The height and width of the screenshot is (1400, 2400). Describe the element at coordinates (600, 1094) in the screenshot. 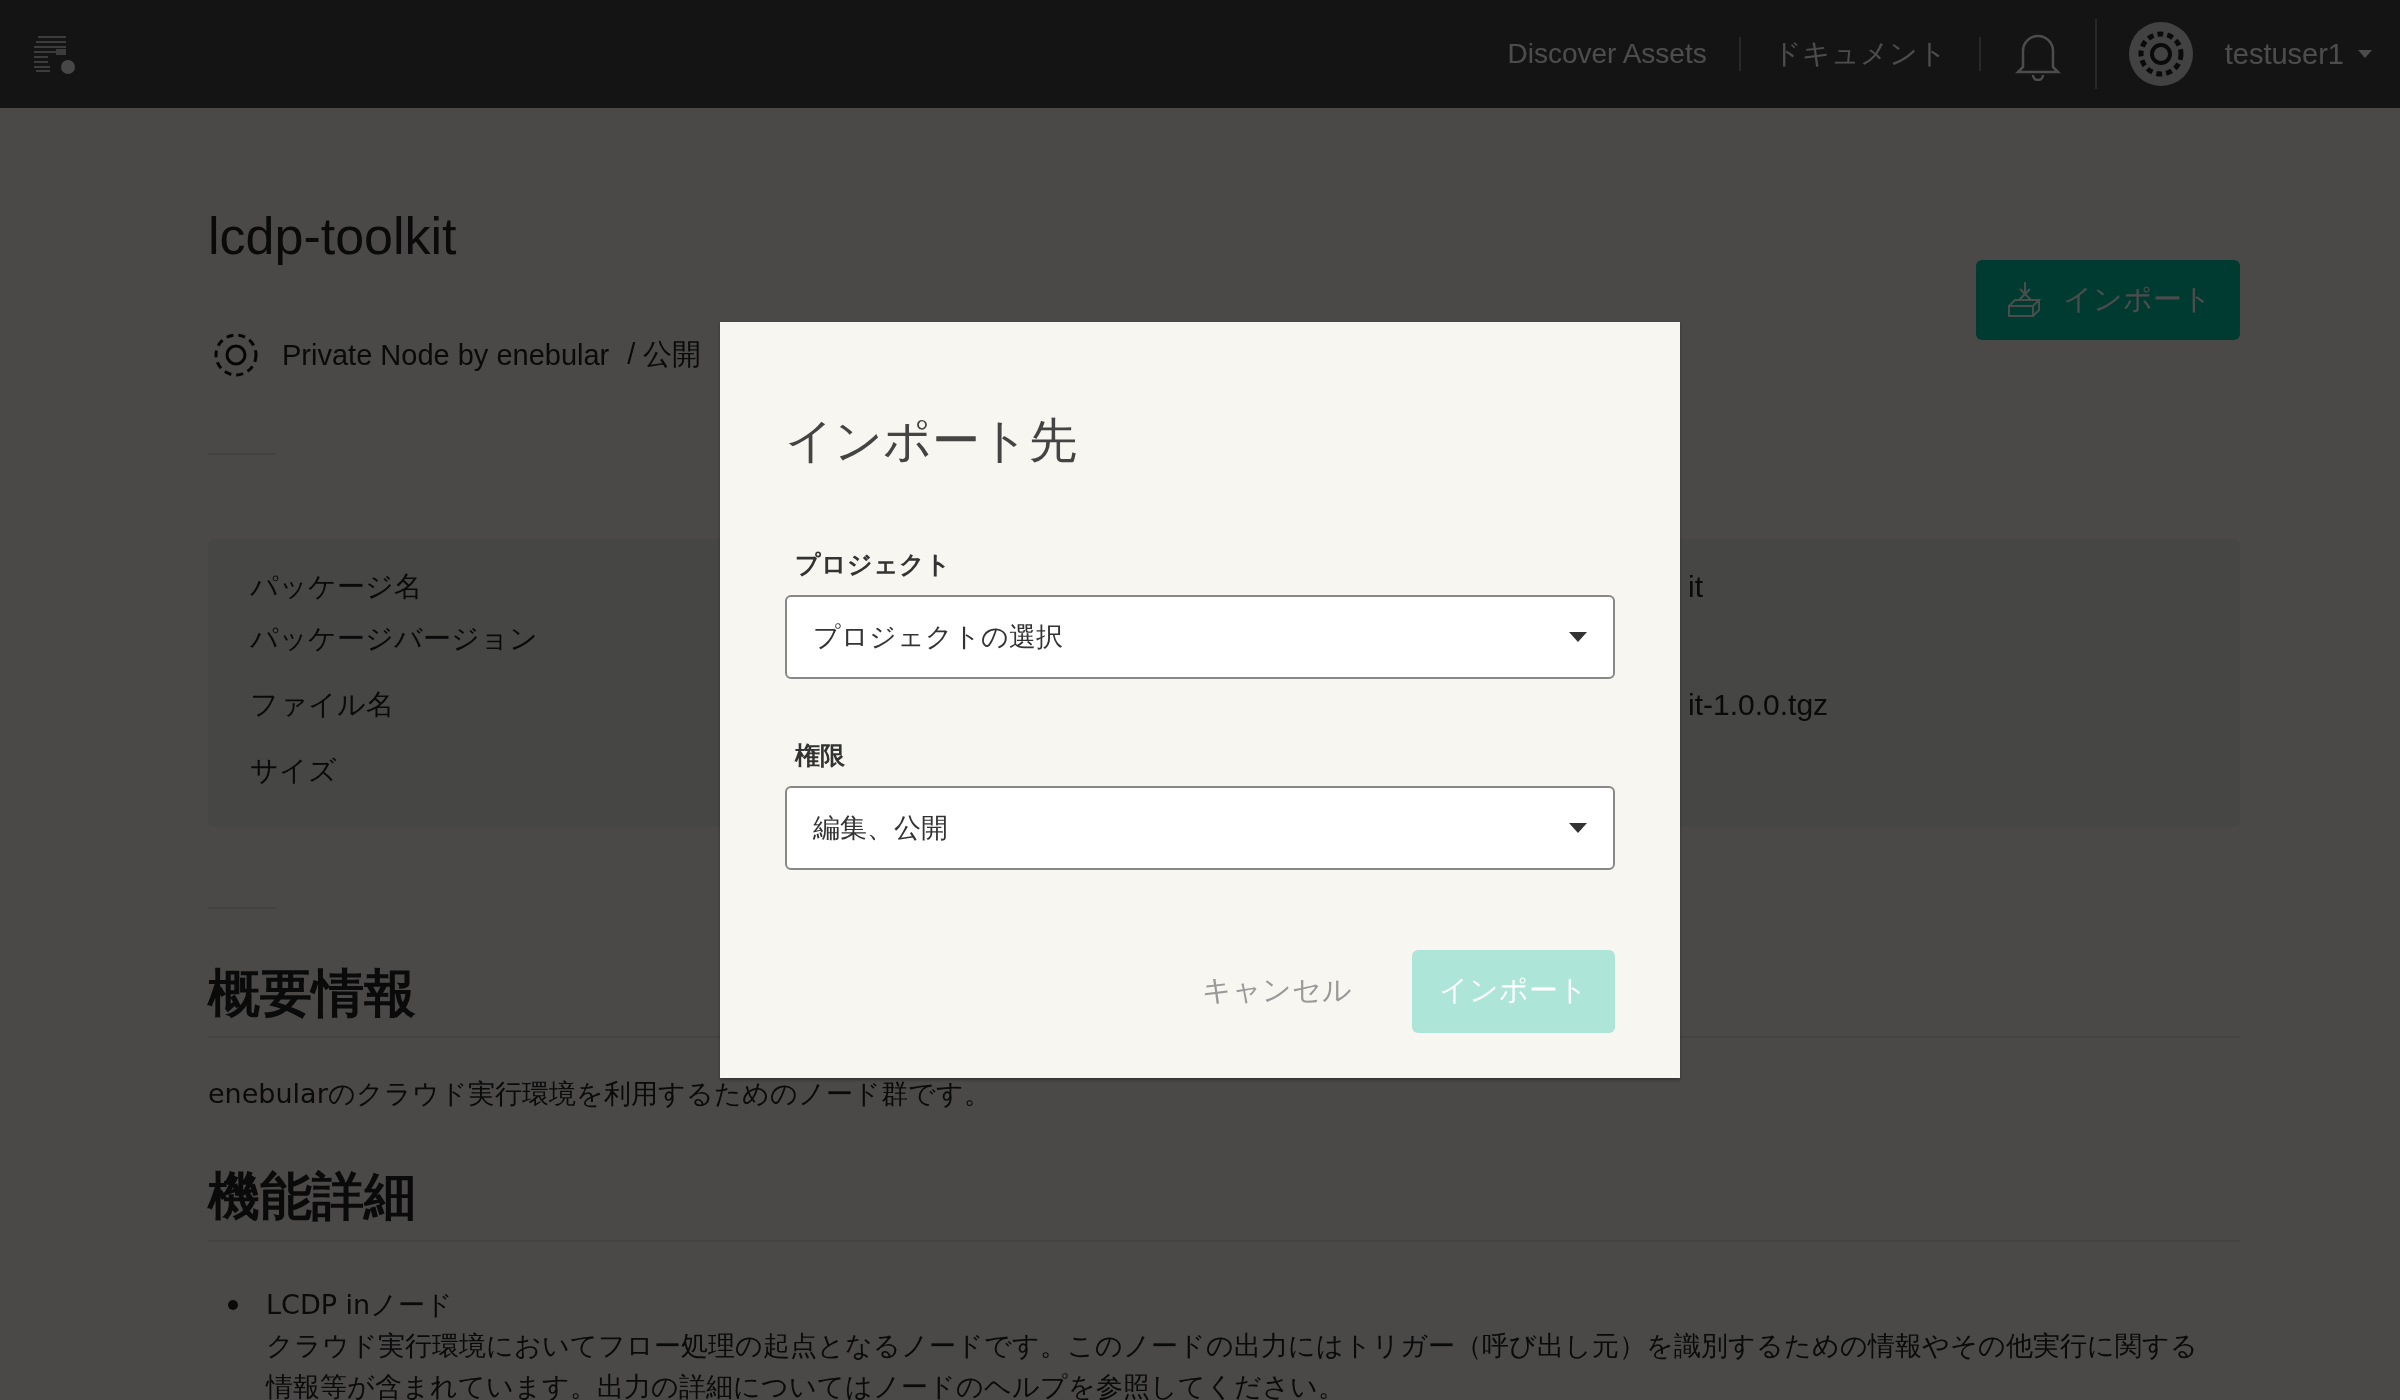

I see `section-text: enebularのクラウド実行環境を利用するためのノード群です。` at that location.